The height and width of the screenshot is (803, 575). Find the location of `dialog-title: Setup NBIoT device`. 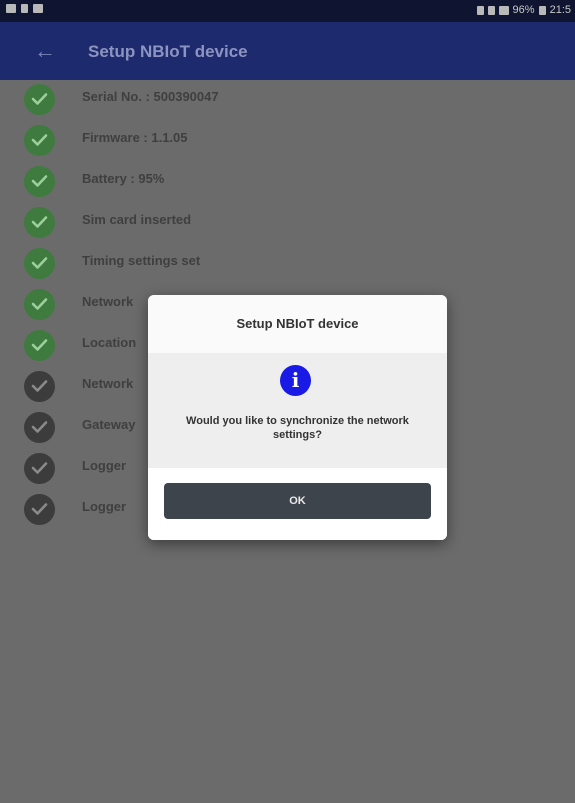

dialog-title: Setup NBIoT device is located at coordinates (297, 324).